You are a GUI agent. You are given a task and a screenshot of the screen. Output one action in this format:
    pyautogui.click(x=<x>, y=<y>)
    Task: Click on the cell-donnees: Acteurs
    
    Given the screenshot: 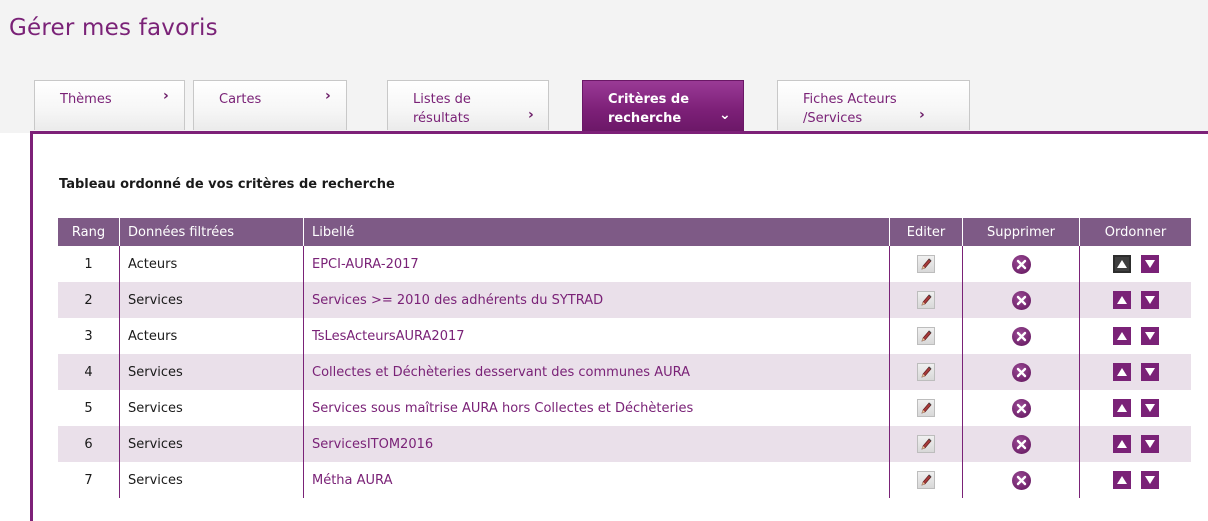 What is the action you would take?
    pyautogui.click(x=211, y=264)
    